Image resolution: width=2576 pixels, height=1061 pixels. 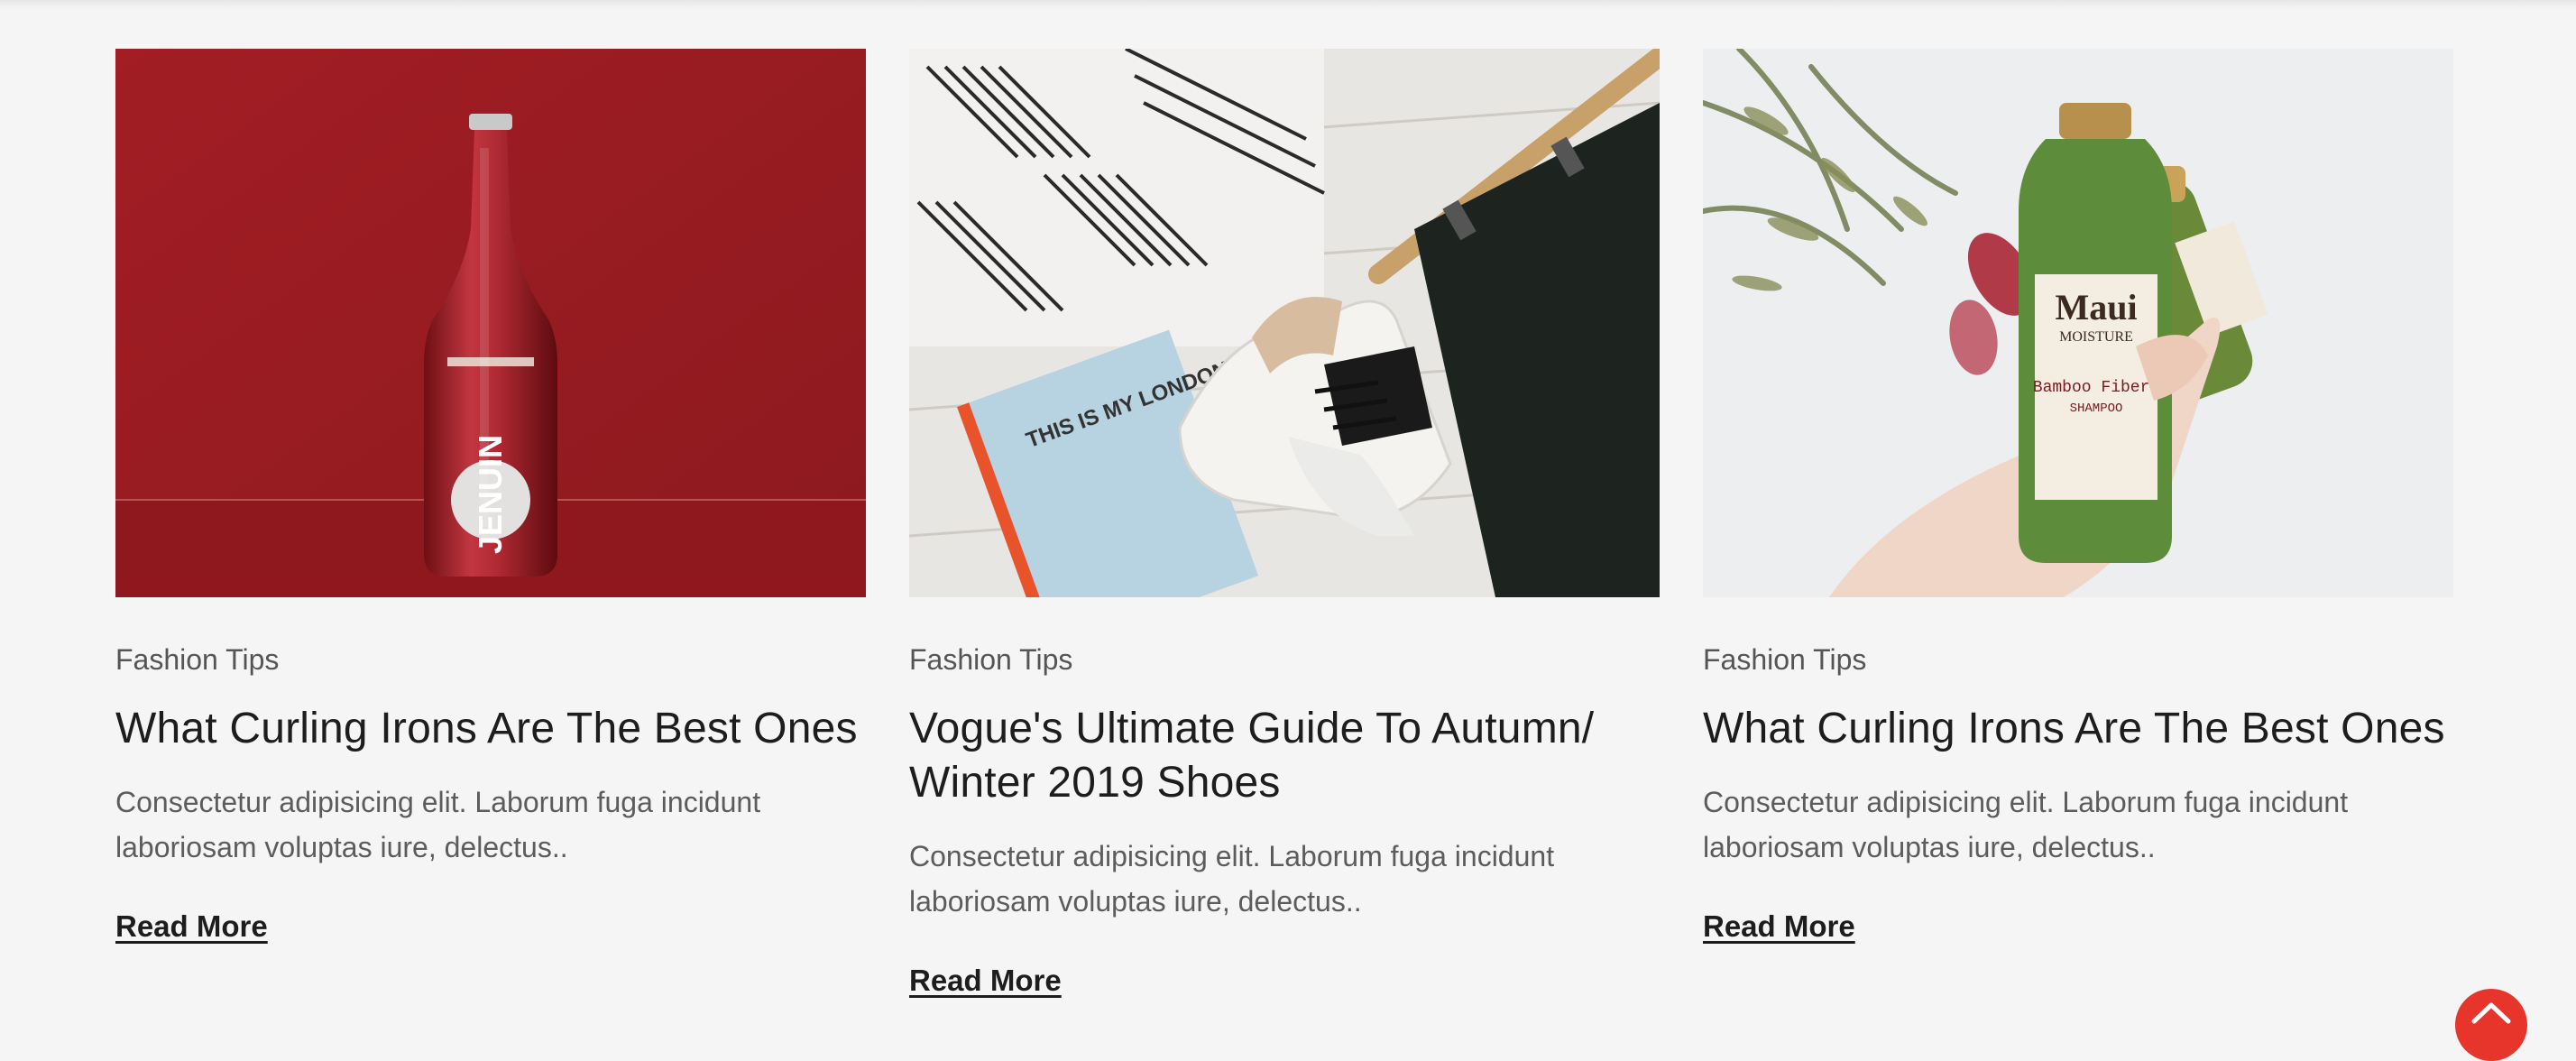 What do you see at coordinates (2096, 388) in the screenshot?
I see `product-text: Bamboo Fibers` at bounding box center [2096, 388].